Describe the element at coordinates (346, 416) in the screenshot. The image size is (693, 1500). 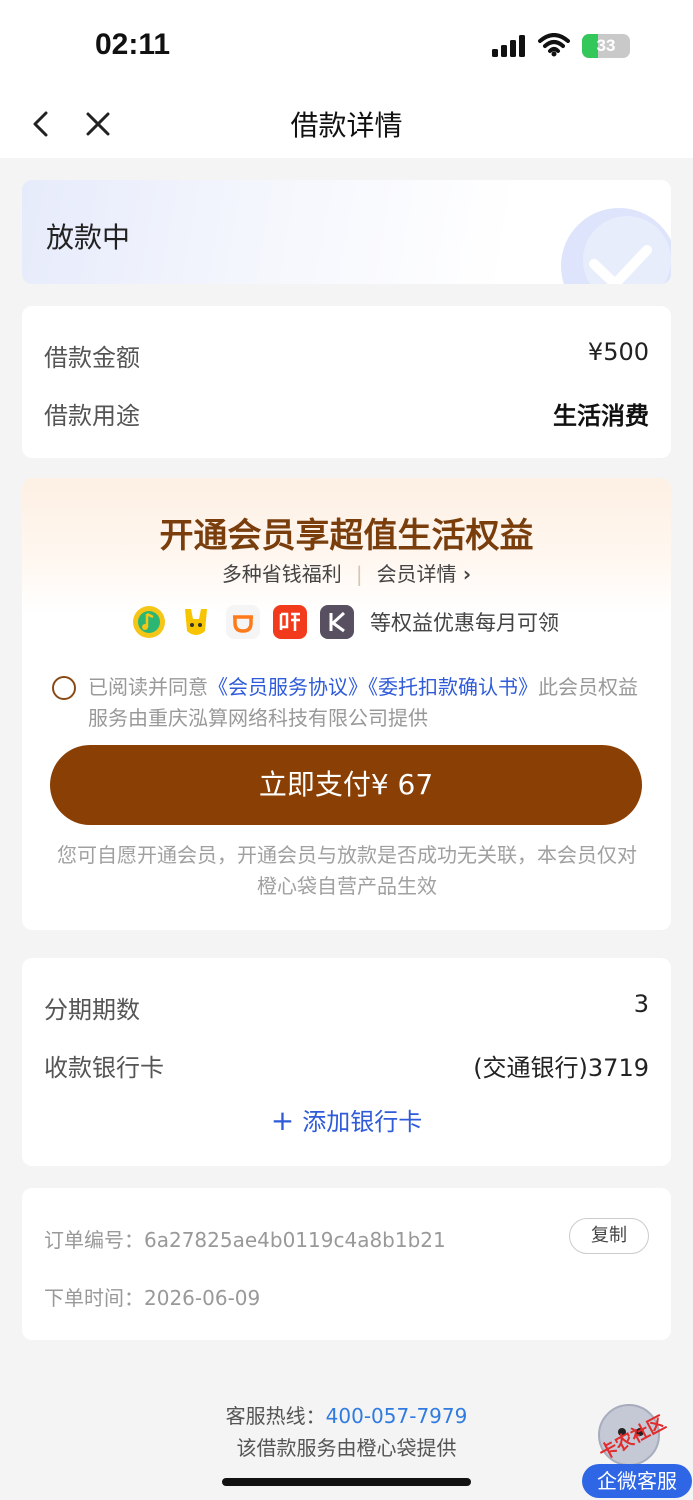
I see `loan-purpose-row: 借款用途 生活消费` at that location.